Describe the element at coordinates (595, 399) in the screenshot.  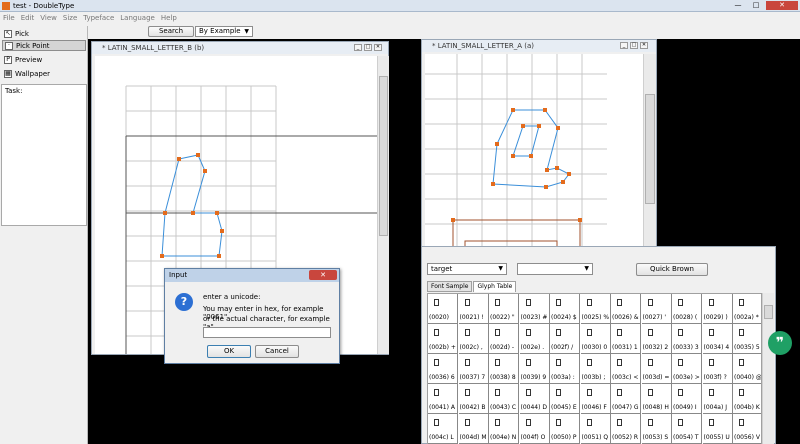
I see `glyph-cell: (0046) F` at that location.